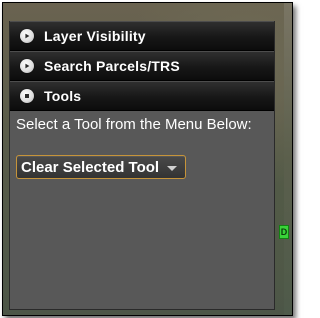  What do you see at coordinates (112, 66) in the screenshot?
I see `accordion-label: Search Parcels/TRS` at bounding box center [112, 66].